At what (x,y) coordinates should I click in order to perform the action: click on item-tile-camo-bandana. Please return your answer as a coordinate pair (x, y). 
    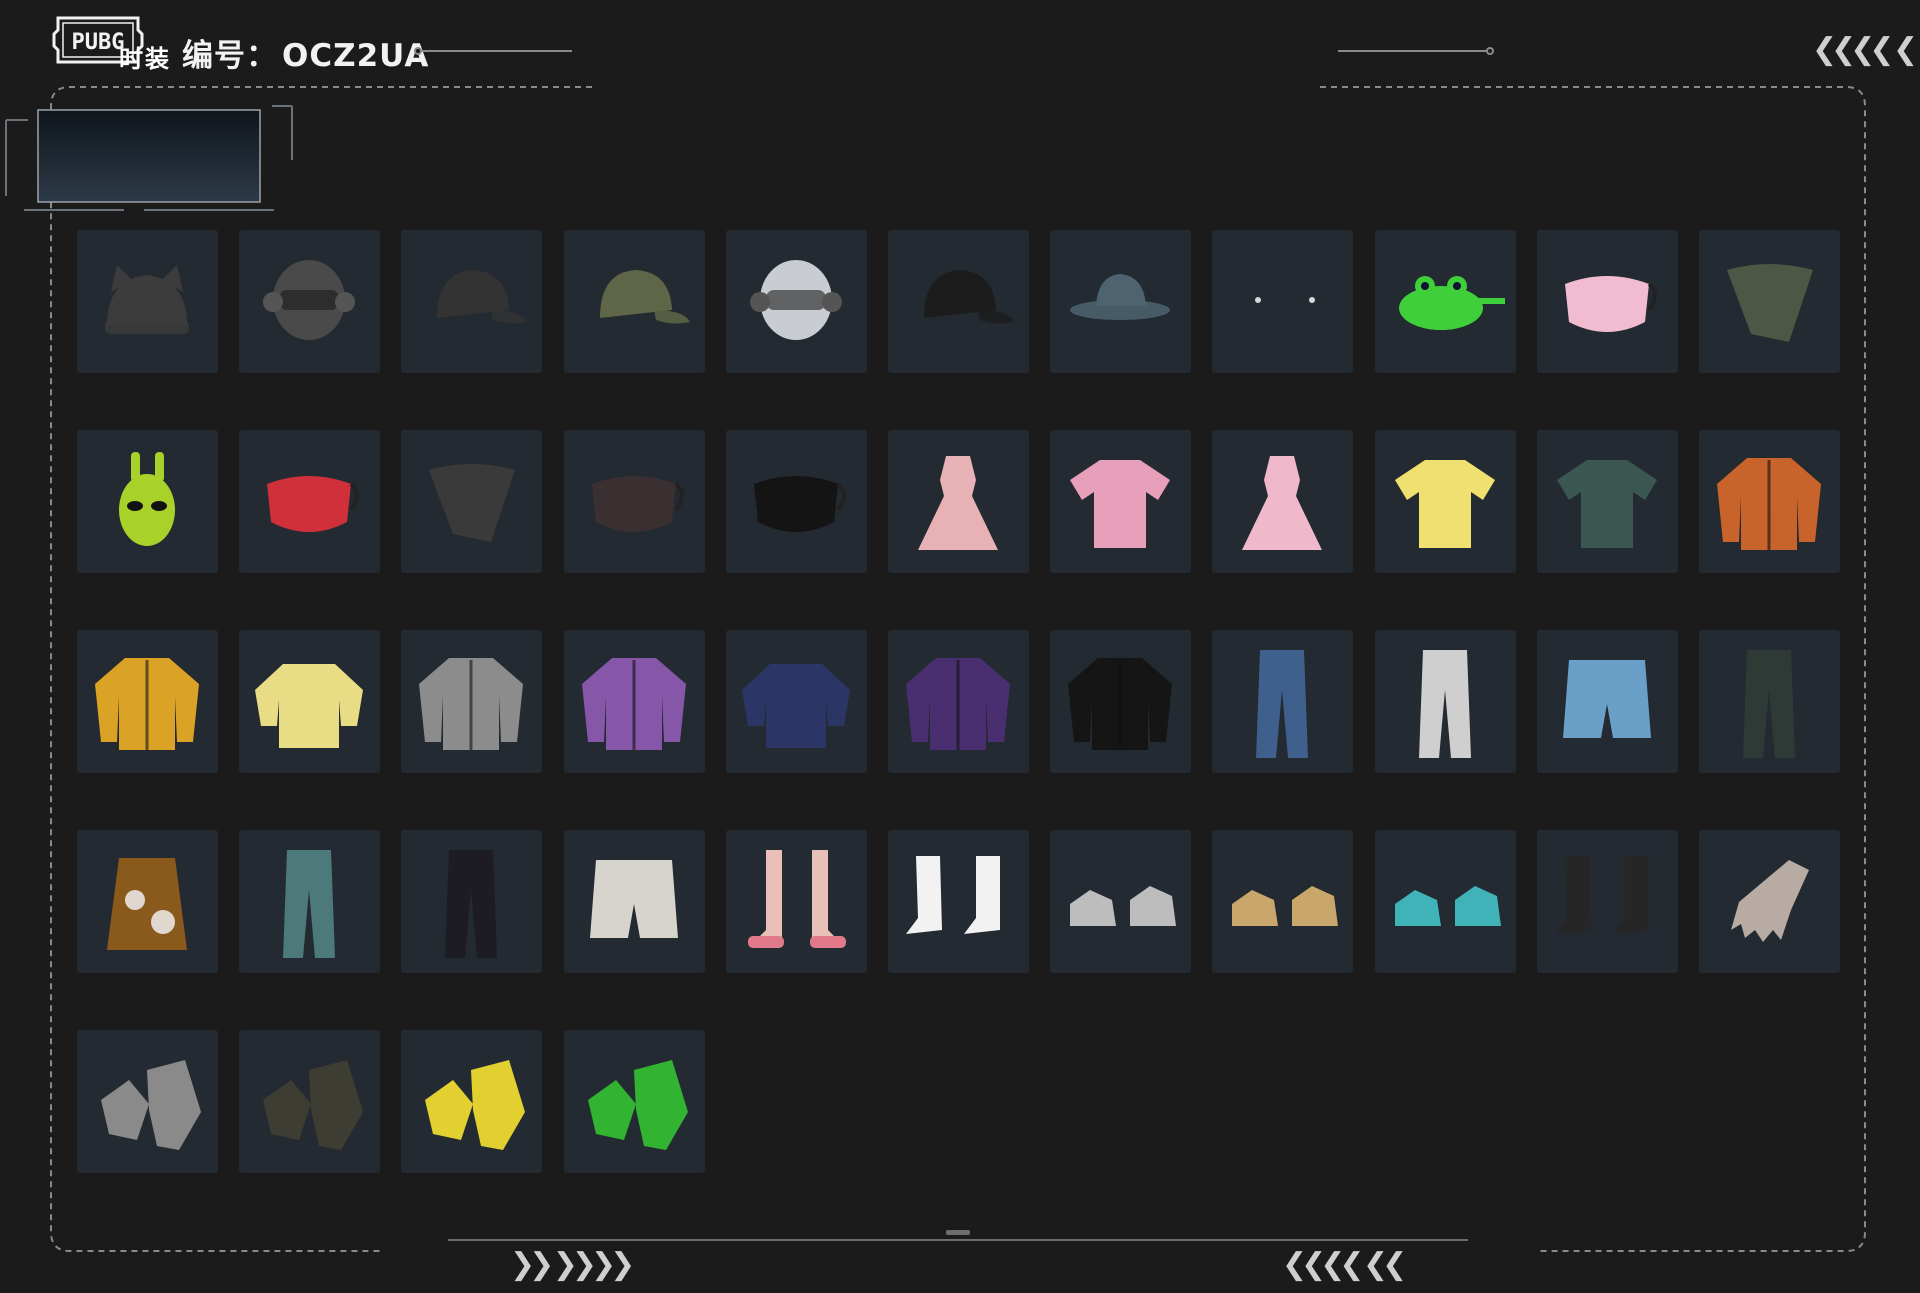
    Looking at the image, I should click on (1769, 301).